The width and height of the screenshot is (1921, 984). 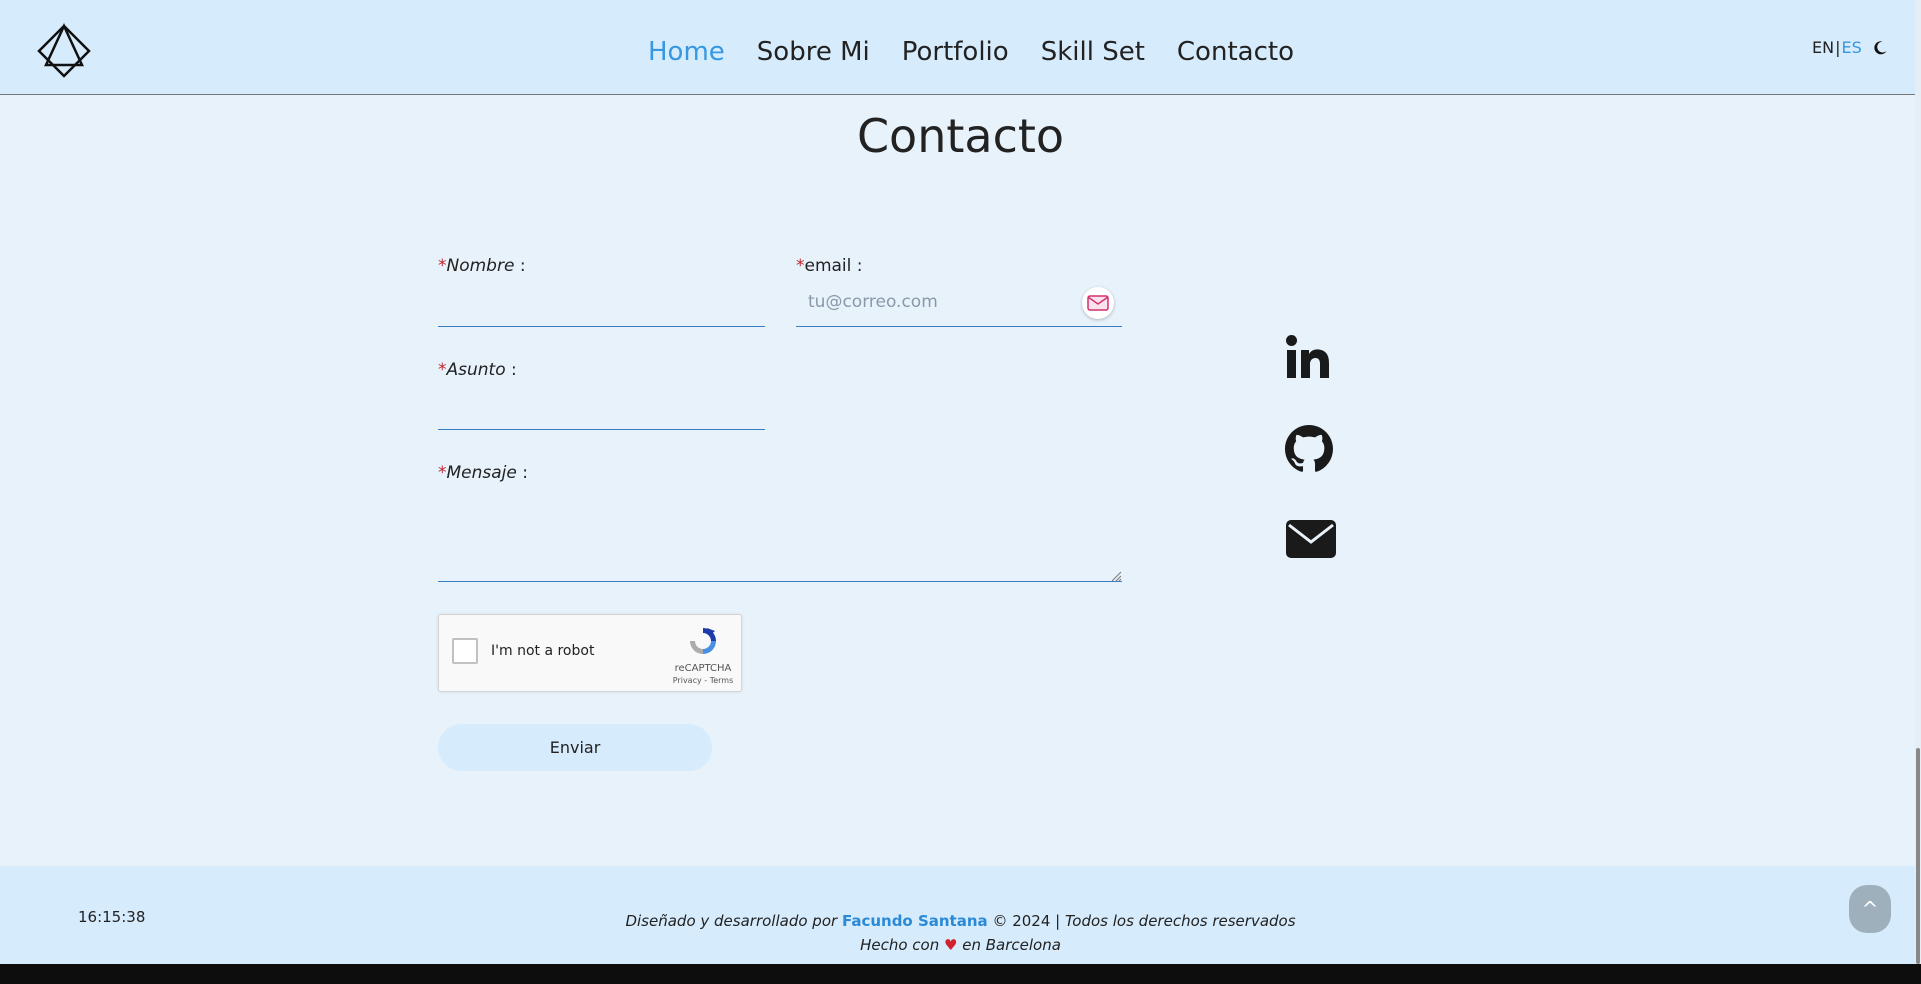 What do you see at coordinates (1918, 482) in the screenshot?
I see `scrollbar` at bounding box center [1918, 482].